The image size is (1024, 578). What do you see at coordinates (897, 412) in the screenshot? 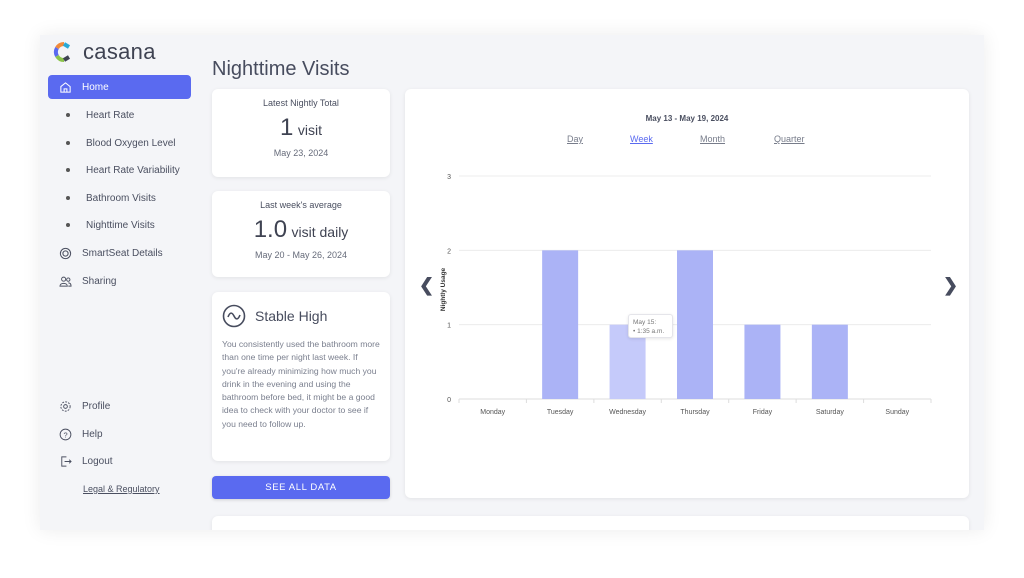
I see `x-tick-label: Sunday` at bounding box center [897, 412].